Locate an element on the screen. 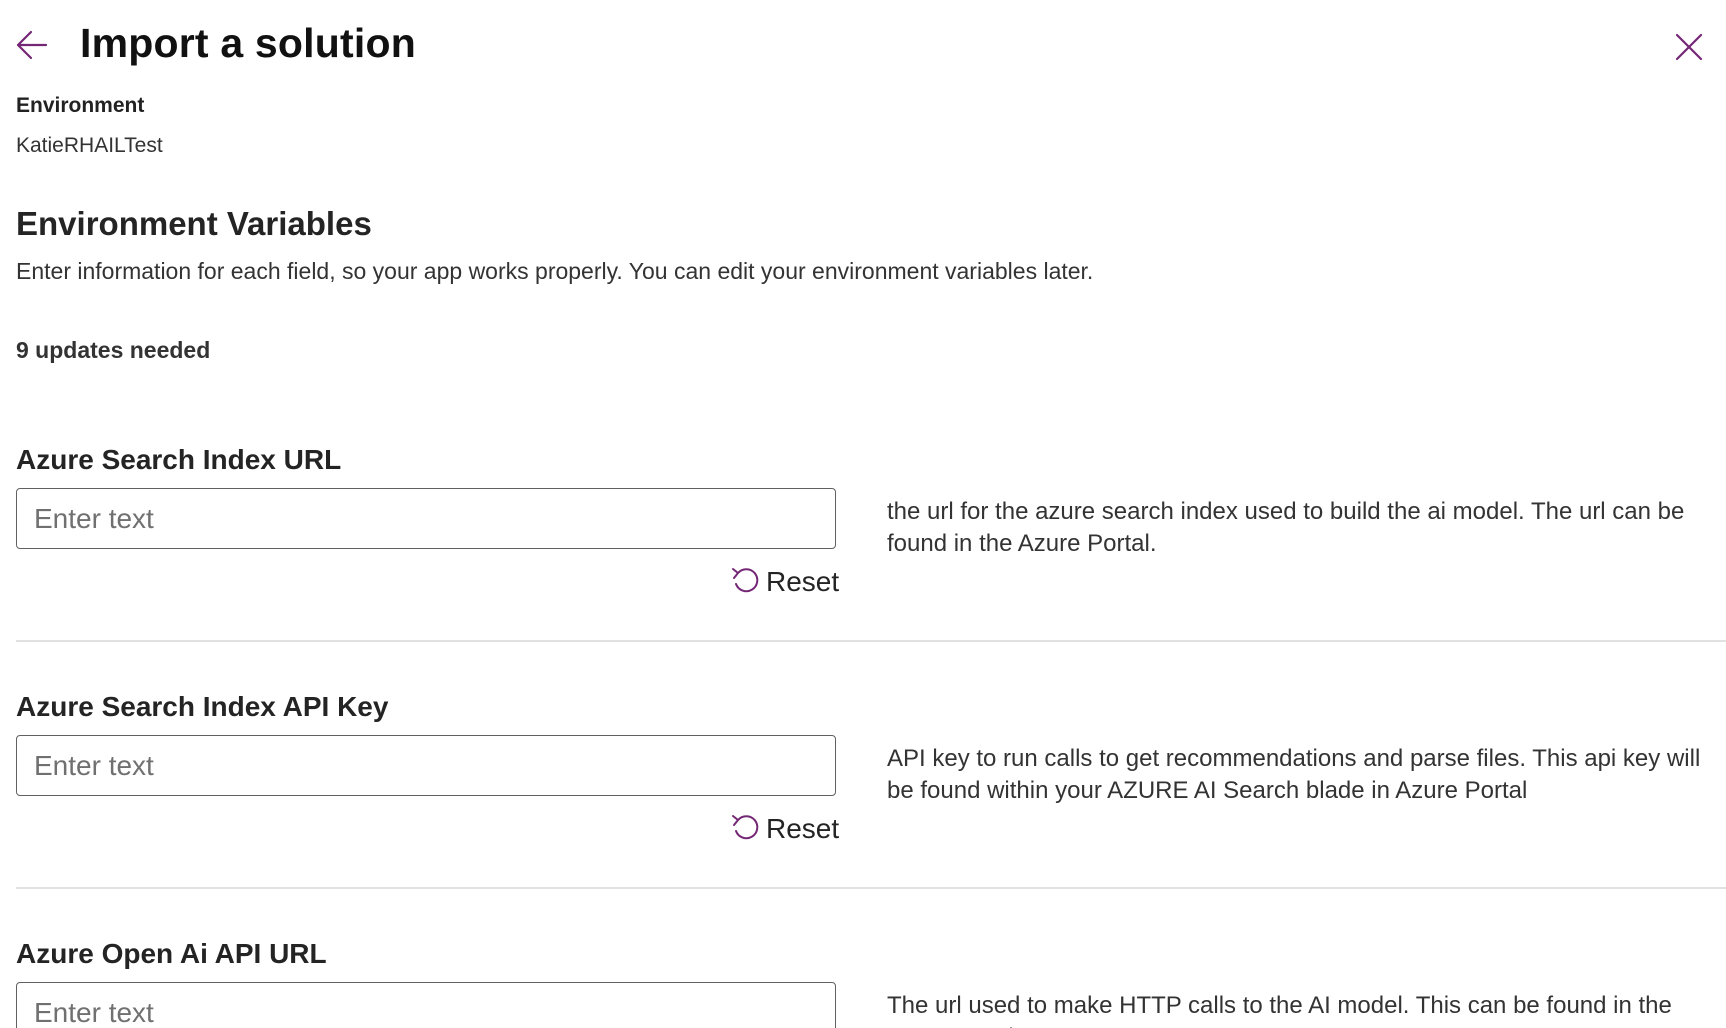 This screenshot has width=1726, height=1028. updates-needed-count: 9 updates needed is located at coordinates (113, 350).